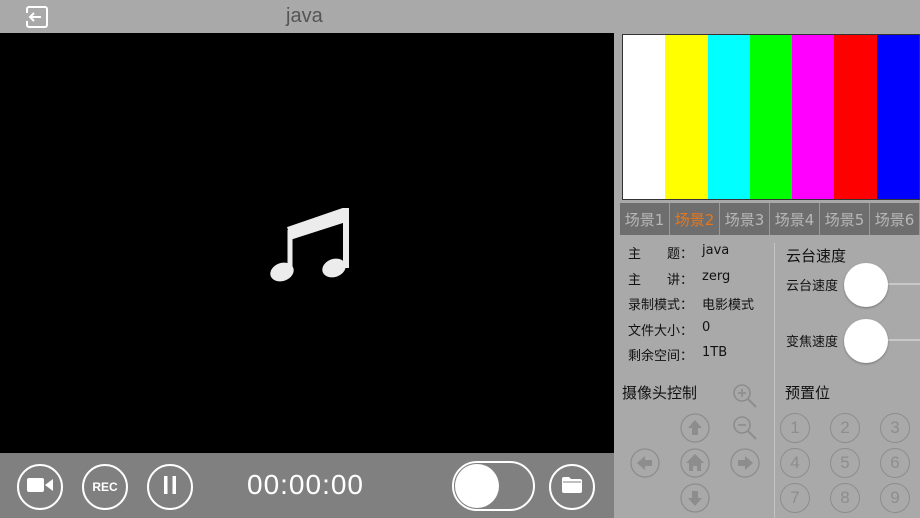  What do you see at coordinates (695, 465) in the screenshot?
I see `home-icon` at bounding box center [695, 465].